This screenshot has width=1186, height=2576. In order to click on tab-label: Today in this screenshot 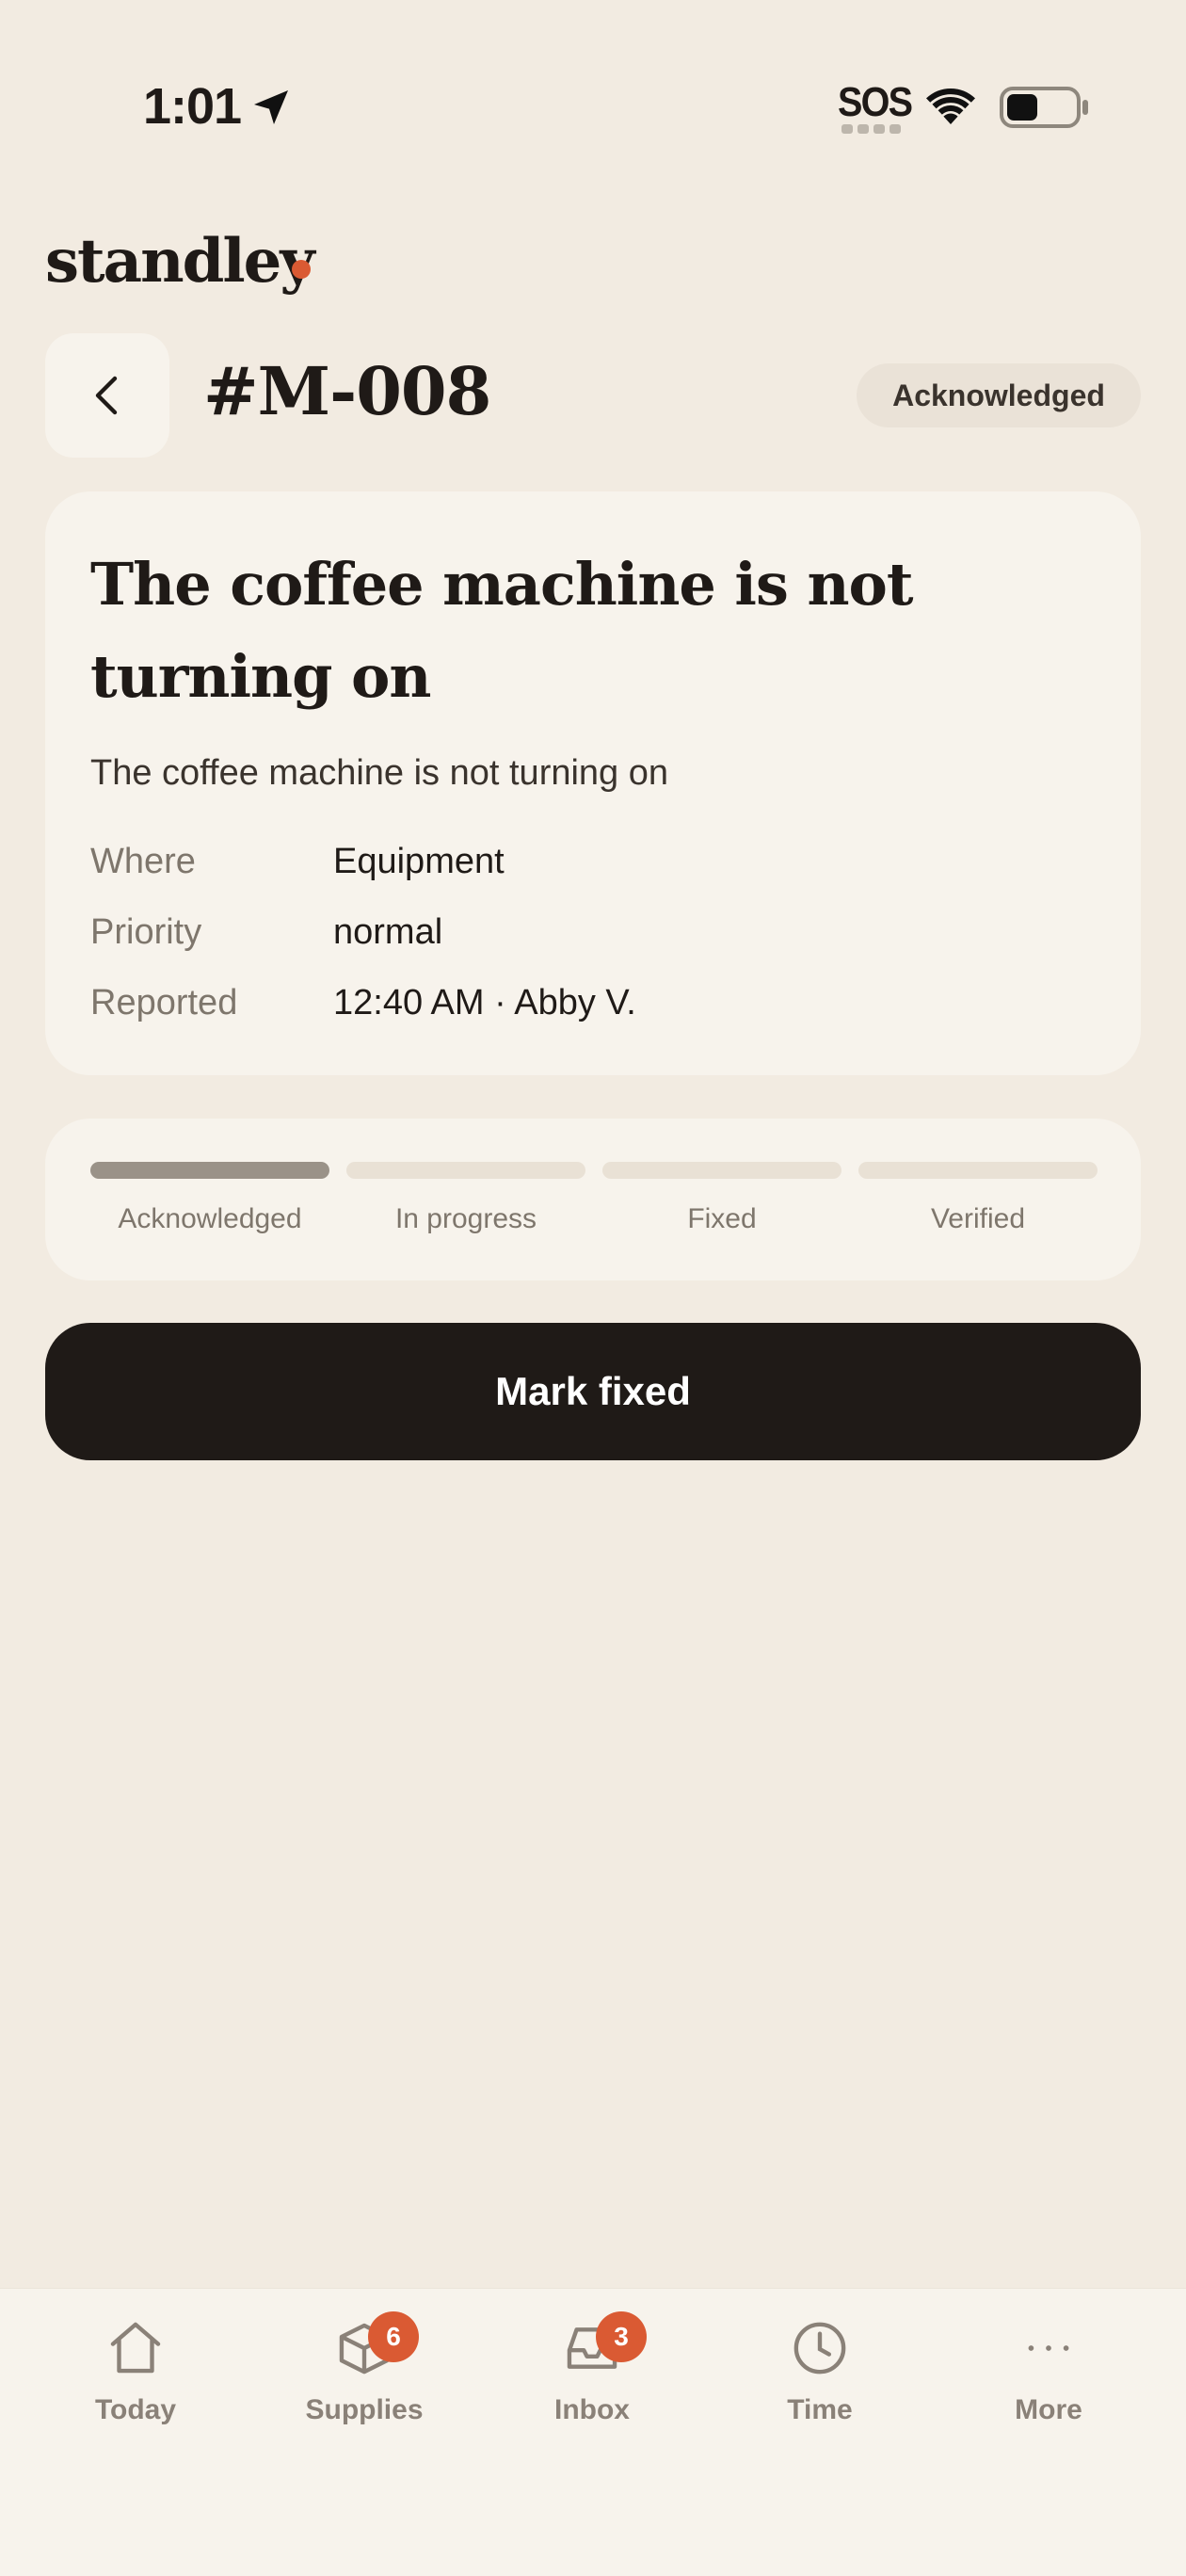, I will do `click(135, 2409)`.